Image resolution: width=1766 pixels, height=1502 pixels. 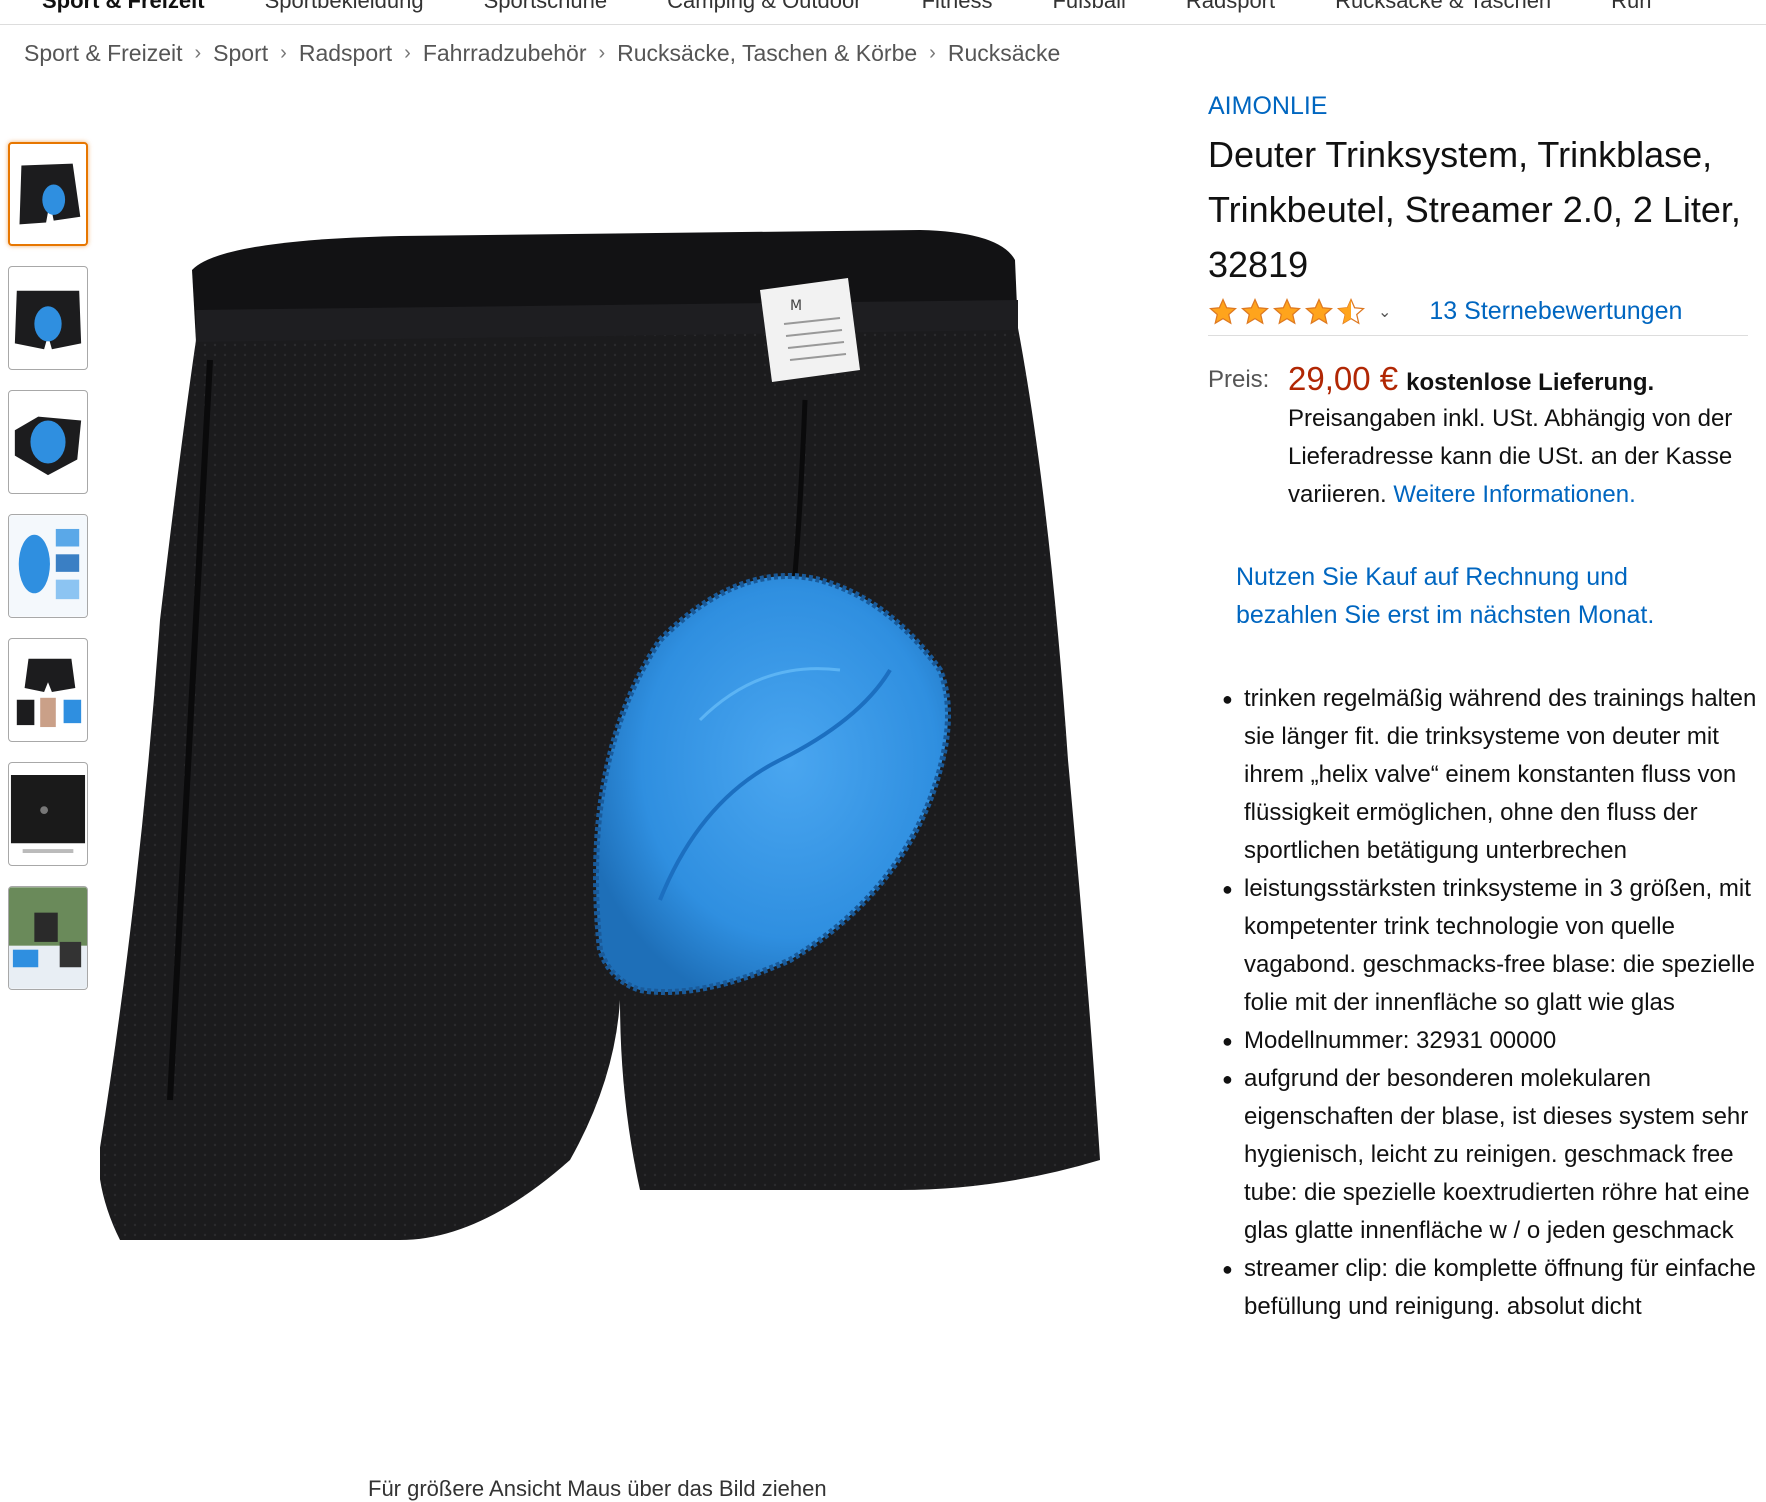 I want to click on breadcrumb-fahrradzubehoer: Fahrradzubehör, so click(x=505, y=53).